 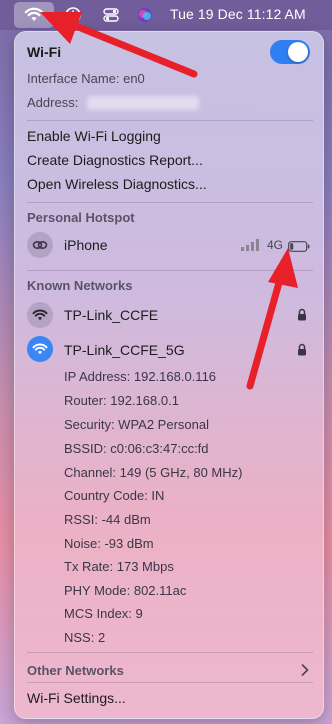 What do you see at coordinates (272, 319) in the screenshot?
I see `arrow-to-battery` at bounding box center [272, 319].